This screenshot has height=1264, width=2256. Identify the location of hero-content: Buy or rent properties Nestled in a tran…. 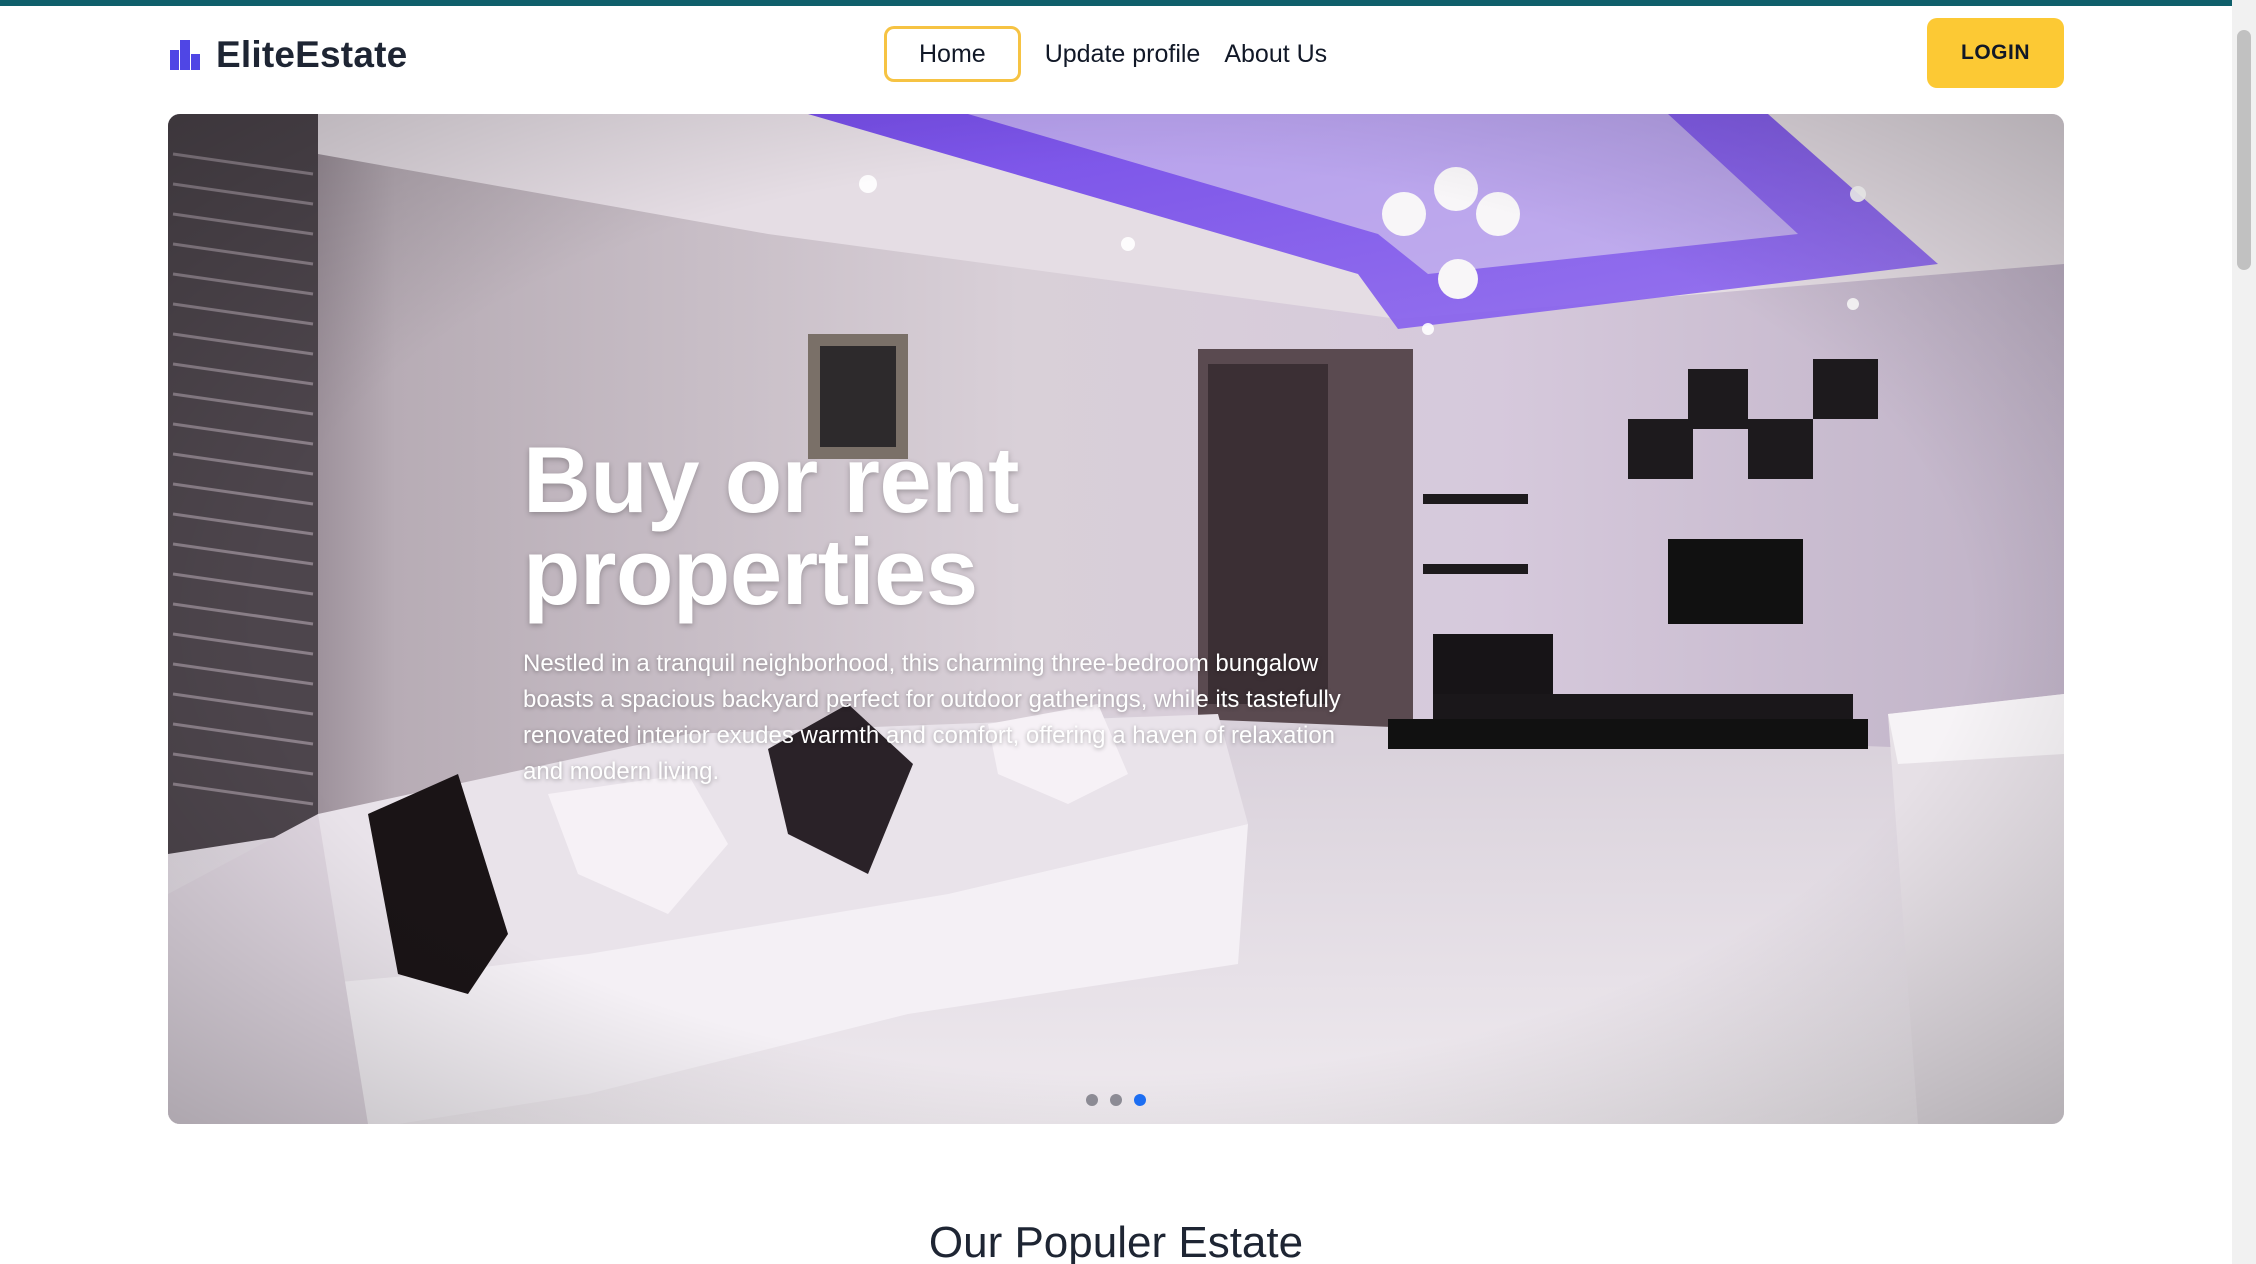
(943, 608).